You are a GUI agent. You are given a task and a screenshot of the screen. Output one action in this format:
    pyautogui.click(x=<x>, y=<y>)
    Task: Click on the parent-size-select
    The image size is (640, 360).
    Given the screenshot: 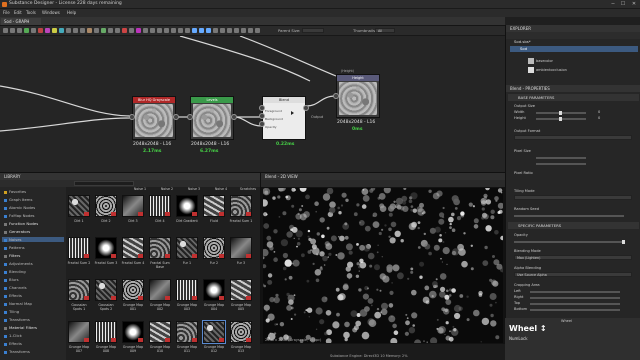 What is the action you would take?
    pyautogui.click(x=313, y=30)
    